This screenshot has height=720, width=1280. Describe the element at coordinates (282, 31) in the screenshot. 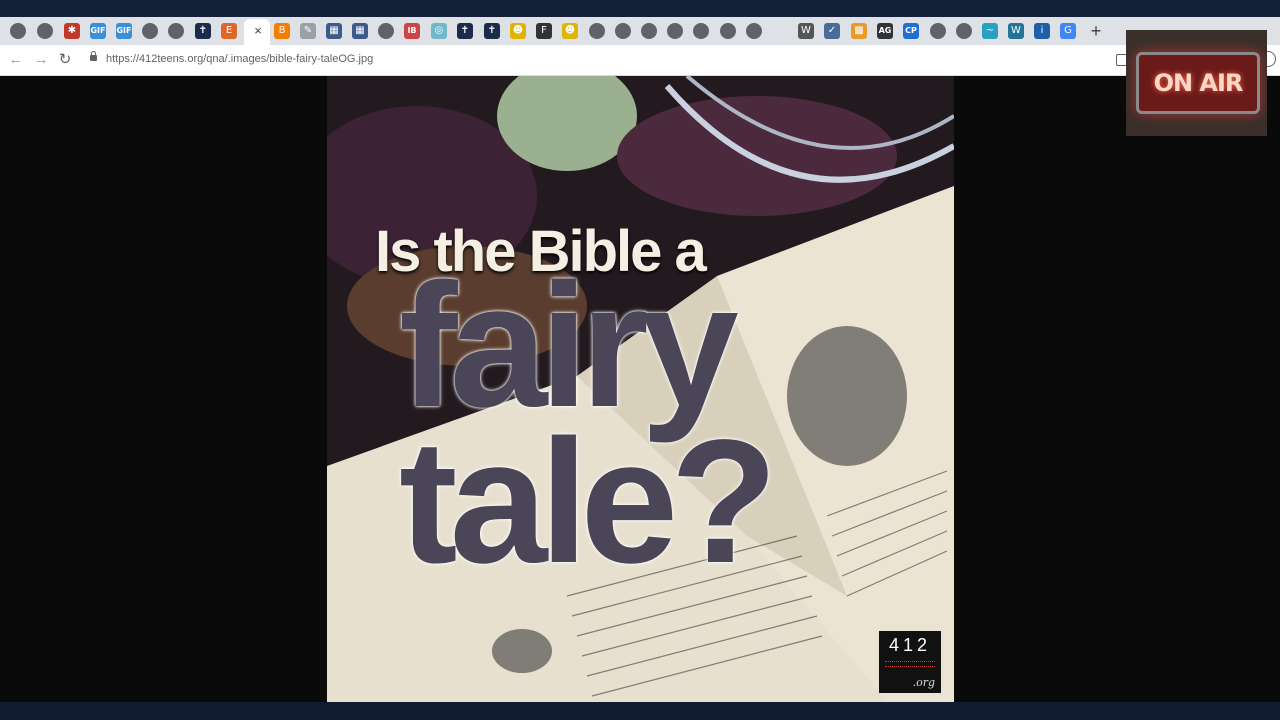

I see `tab-blogger-icon: B` at that location.